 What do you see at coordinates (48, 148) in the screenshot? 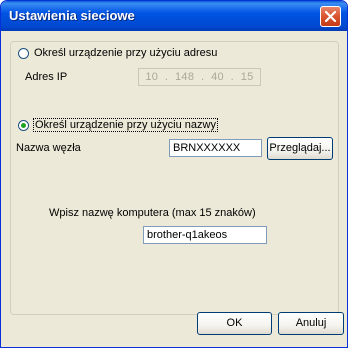
I see `node-name-label: Nazwa węzła` at bounding box center [48, 148].